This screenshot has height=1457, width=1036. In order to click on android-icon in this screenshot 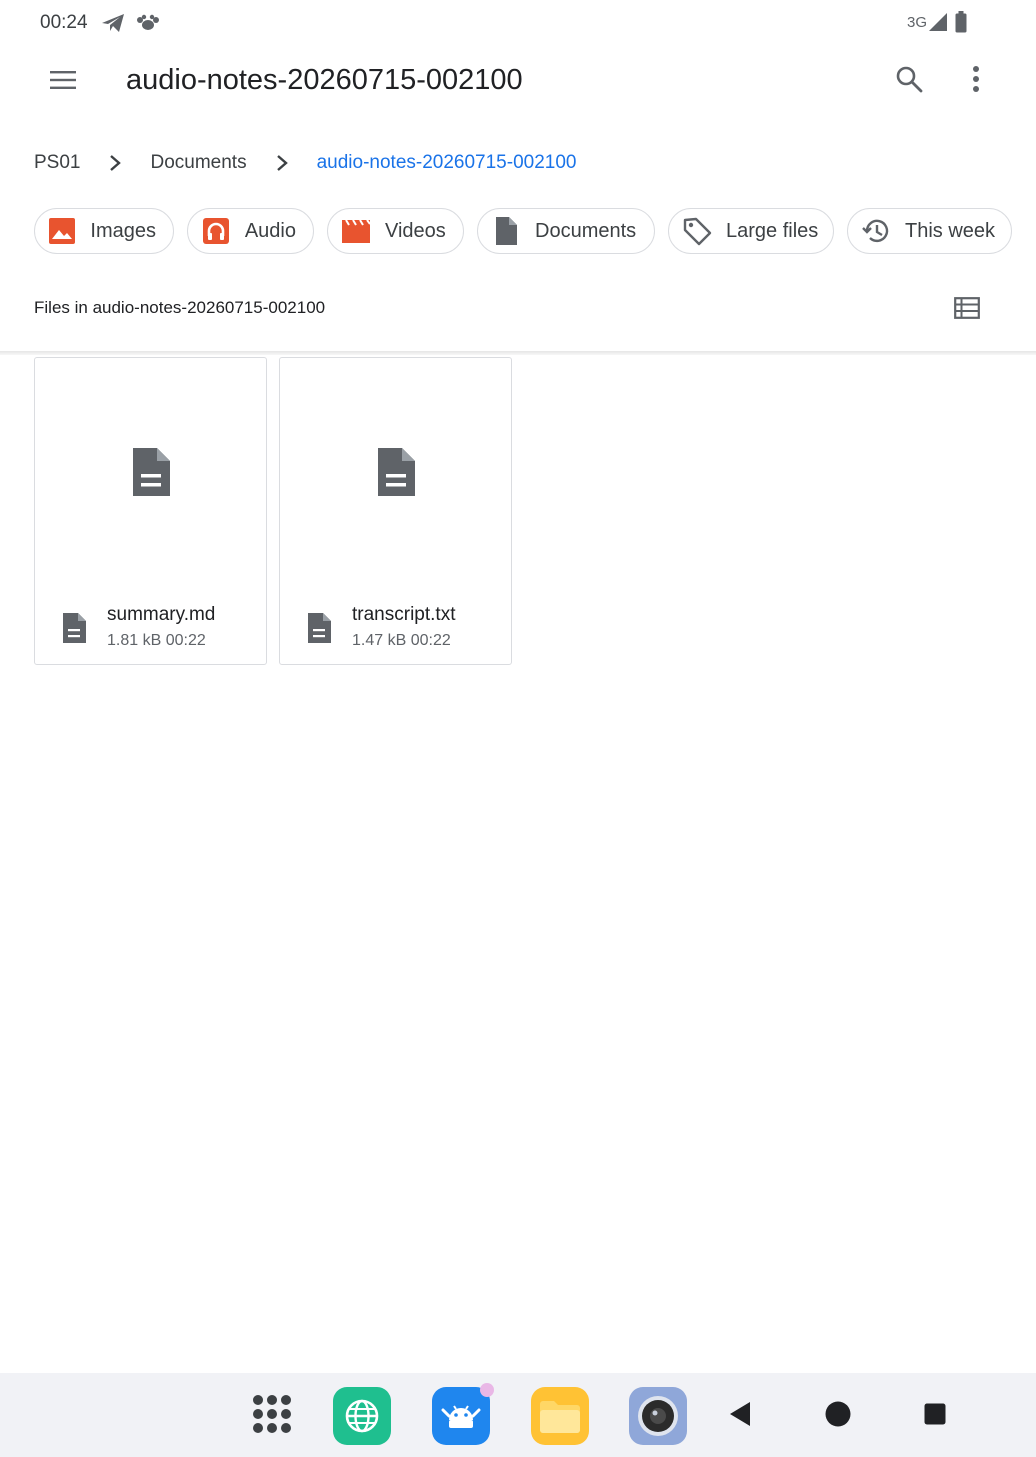, I will do `click(463, 1414)`.